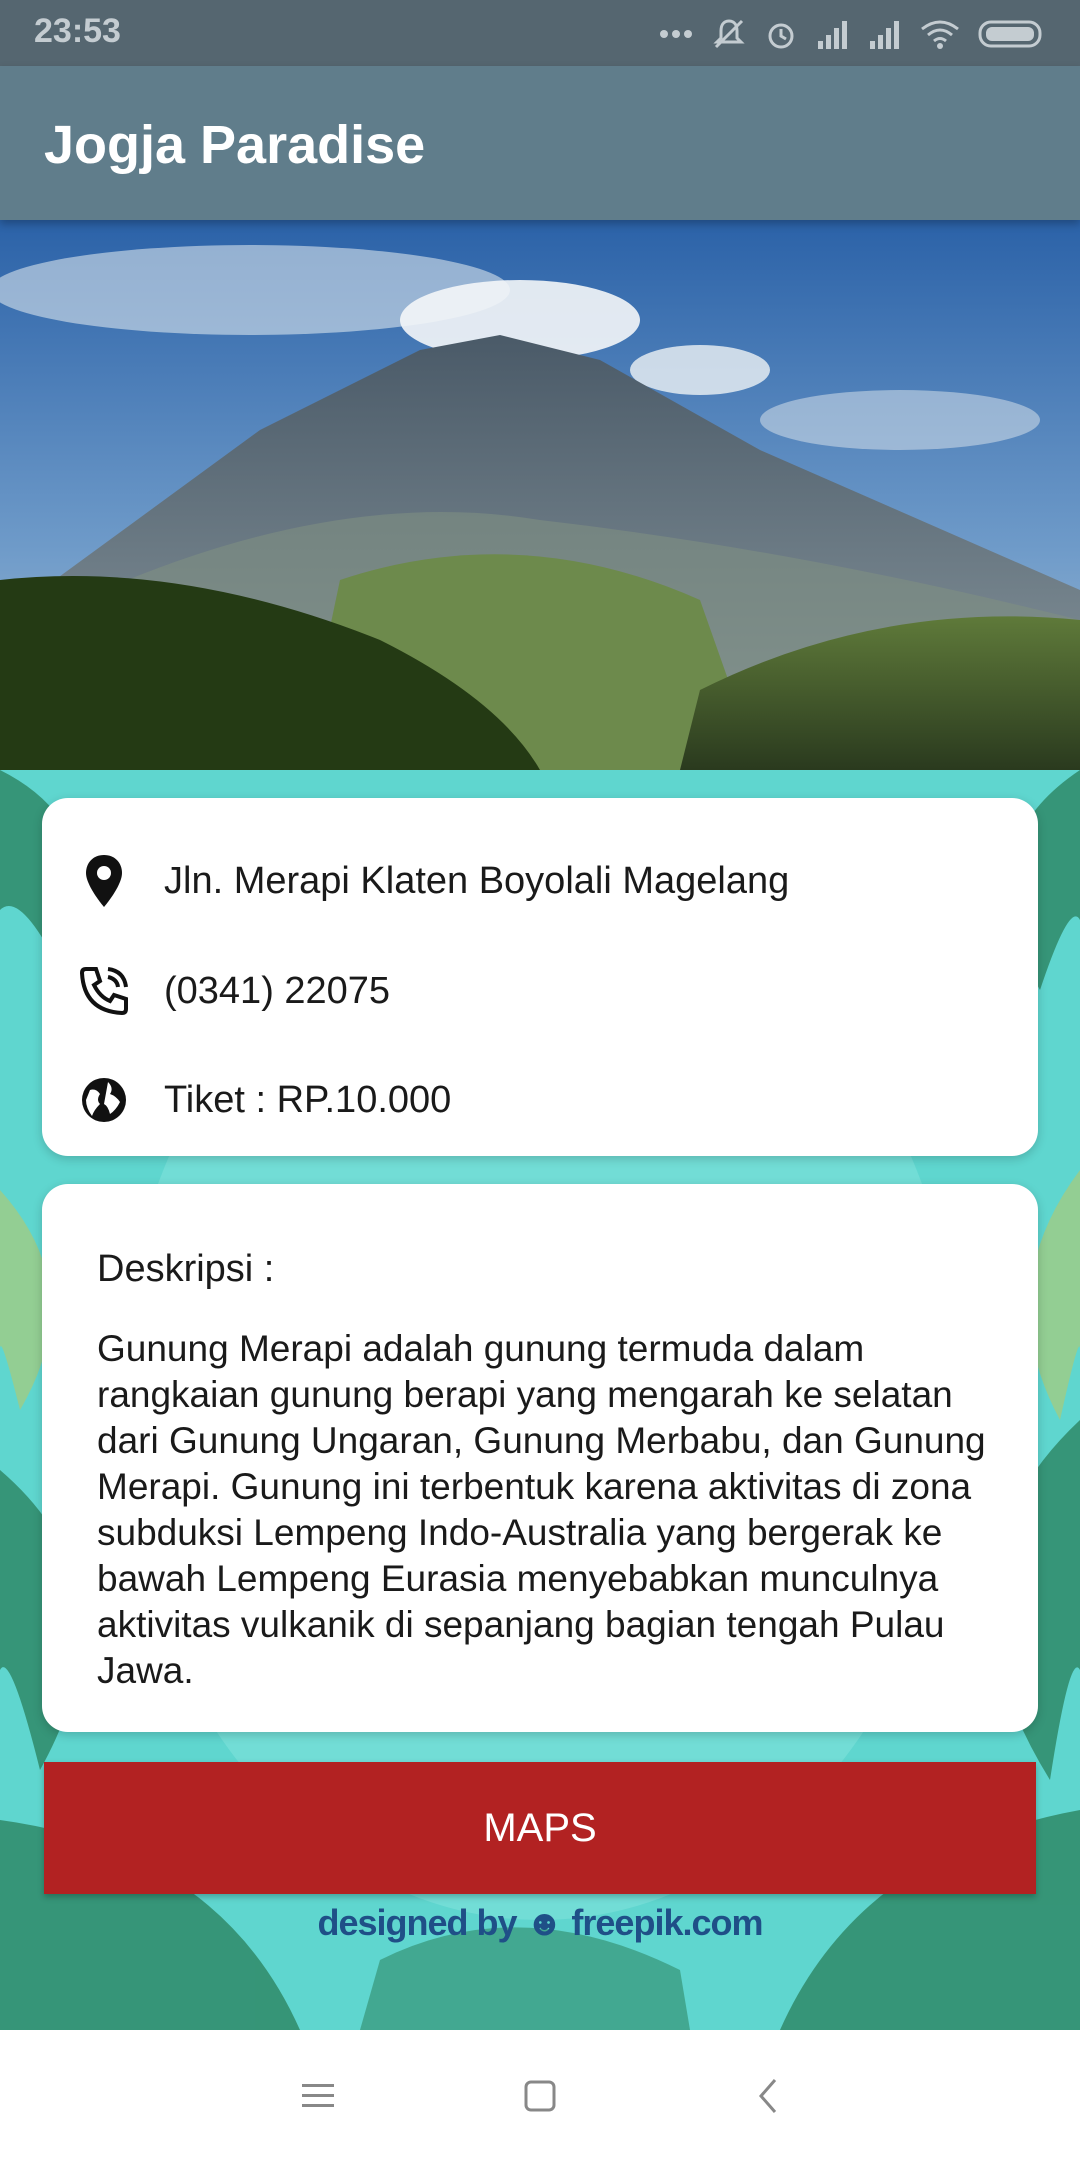  What do you see at coordinates (308, 1099) in the screenshot?
I see `ticket-text: Tiket : RP.10.000` at bounding box center [308, 1099].